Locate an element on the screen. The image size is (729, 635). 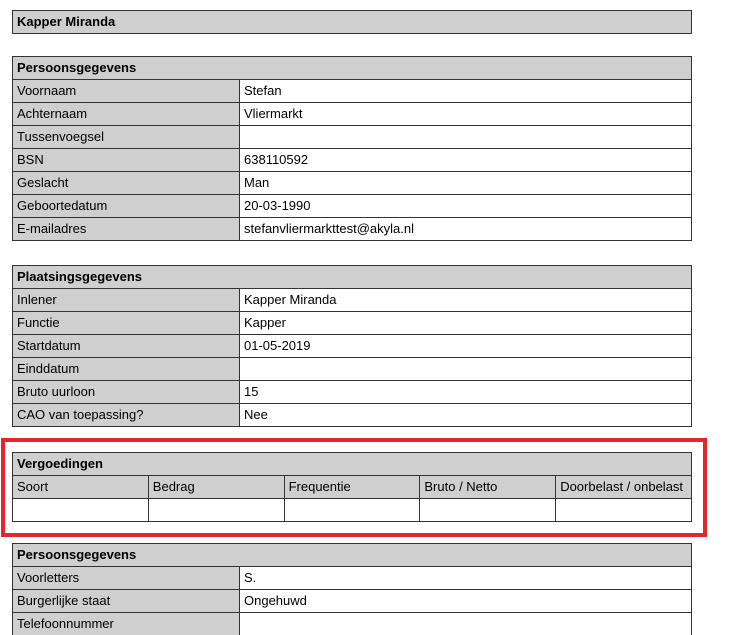
field-label: Bruto uurloon is located at coordinates (126, 392).